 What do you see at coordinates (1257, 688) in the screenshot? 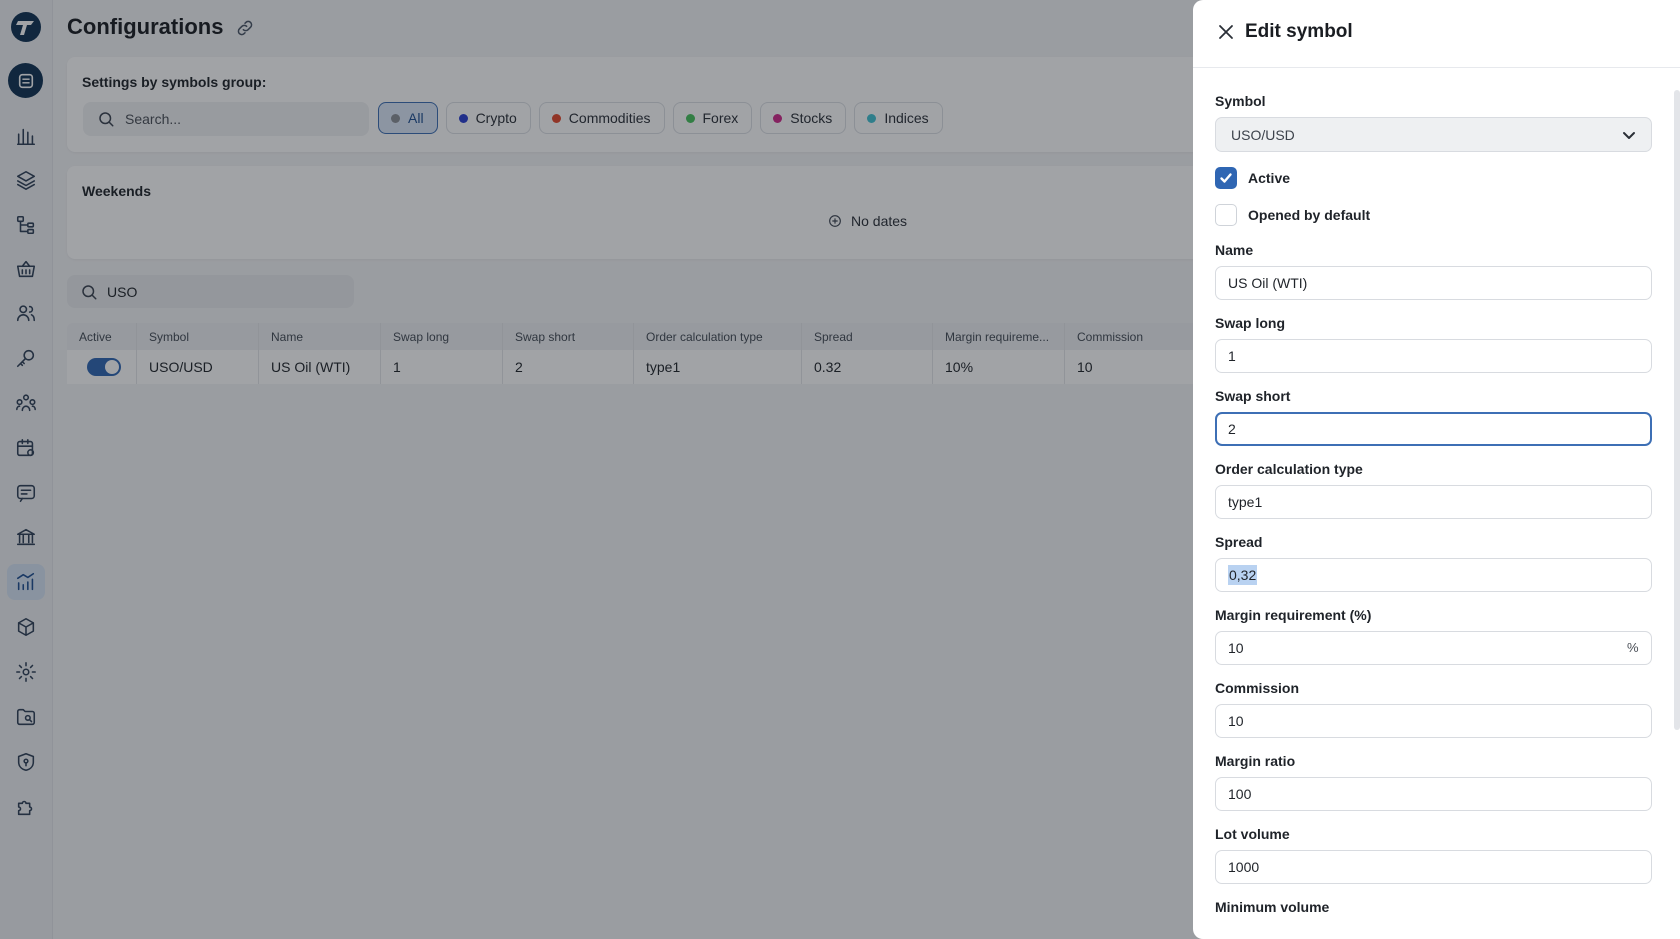
I see `commission-label: Commission` at bounding box center [1257, 688].